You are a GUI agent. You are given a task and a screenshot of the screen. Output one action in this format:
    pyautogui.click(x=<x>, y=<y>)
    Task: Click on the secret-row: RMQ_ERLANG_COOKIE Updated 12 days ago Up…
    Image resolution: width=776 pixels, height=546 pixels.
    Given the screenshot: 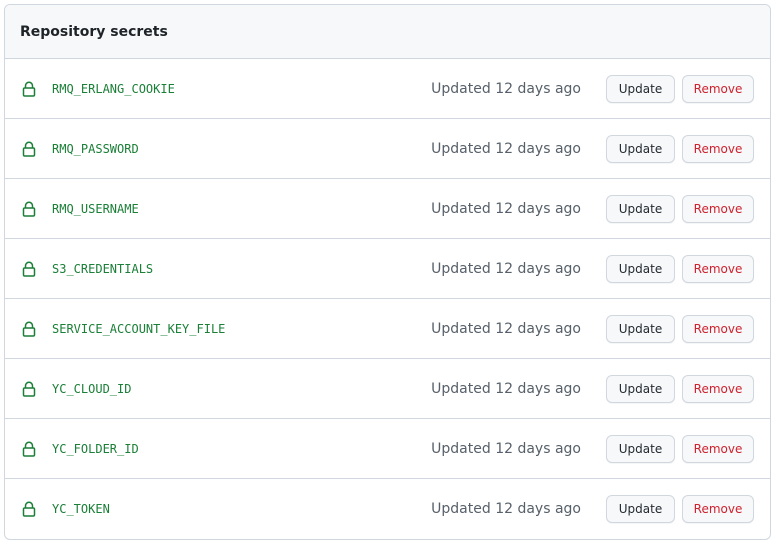 What is the action you would take?
    pyautogui.click(x=387, y=89)
    